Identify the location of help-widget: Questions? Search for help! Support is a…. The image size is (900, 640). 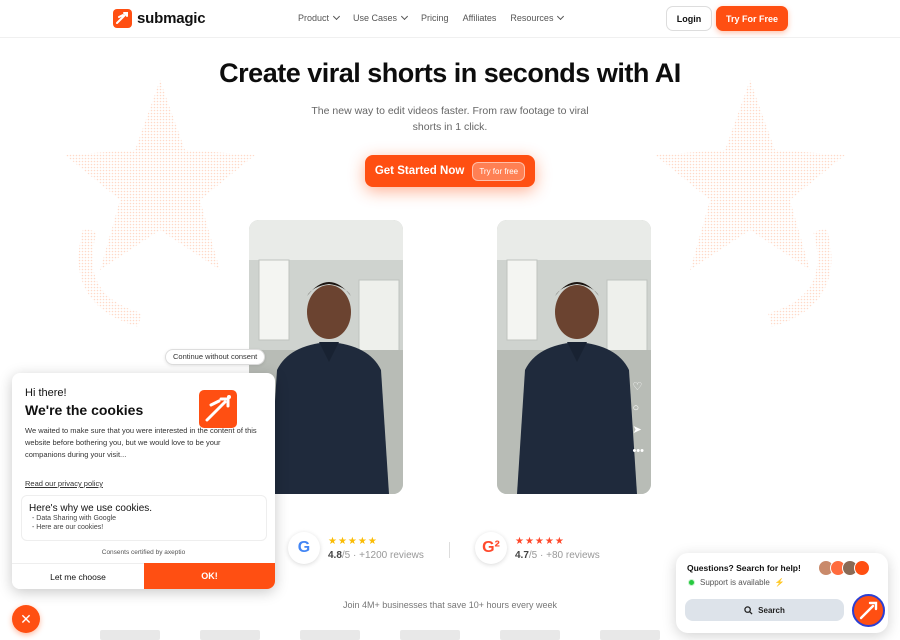
(782, 593).